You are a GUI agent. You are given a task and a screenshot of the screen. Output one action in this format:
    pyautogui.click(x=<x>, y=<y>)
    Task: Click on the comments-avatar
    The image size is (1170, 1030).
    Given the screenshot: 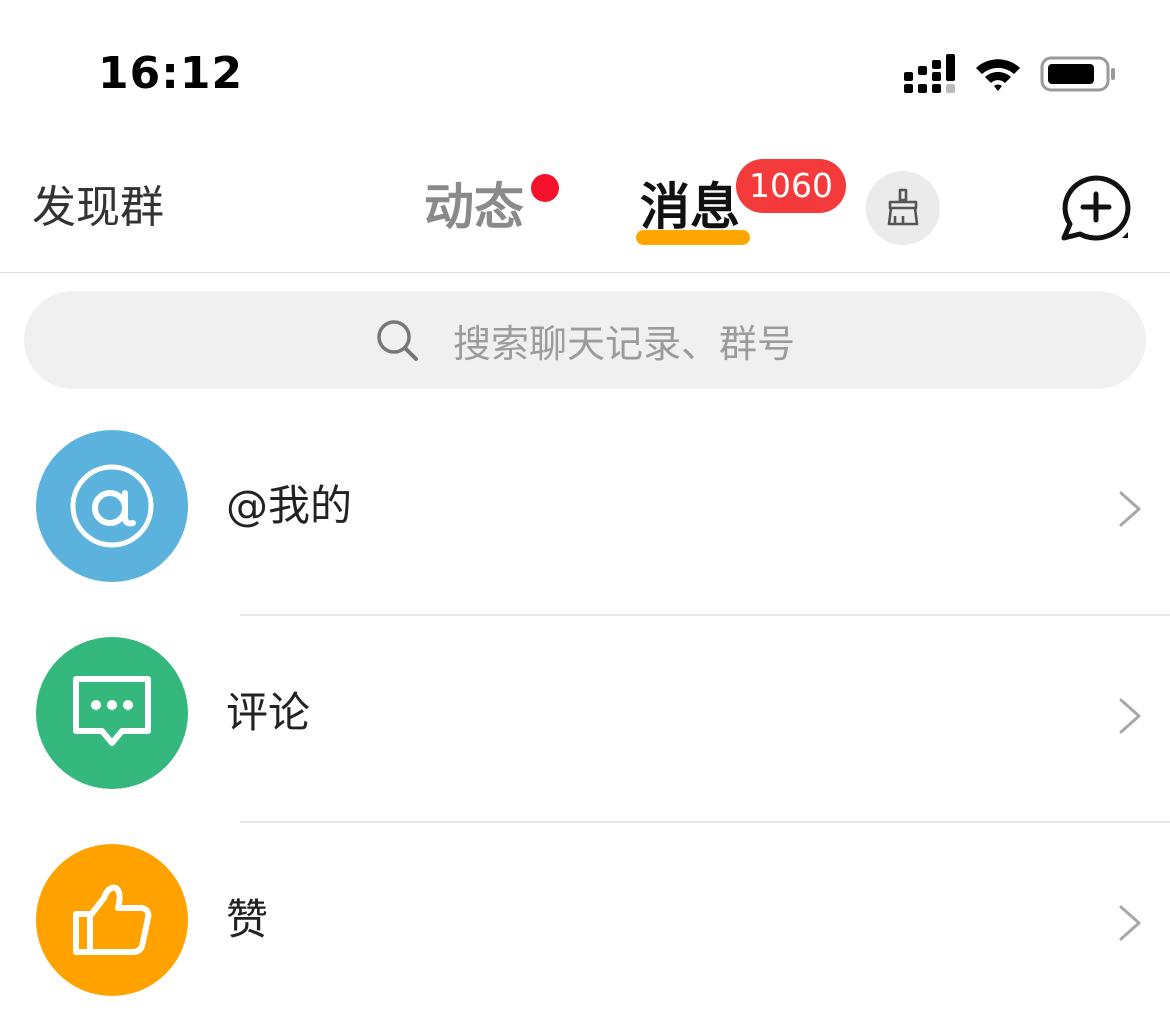 What is the action you would take?
    pyautogui.click(x=112, y=713)
    